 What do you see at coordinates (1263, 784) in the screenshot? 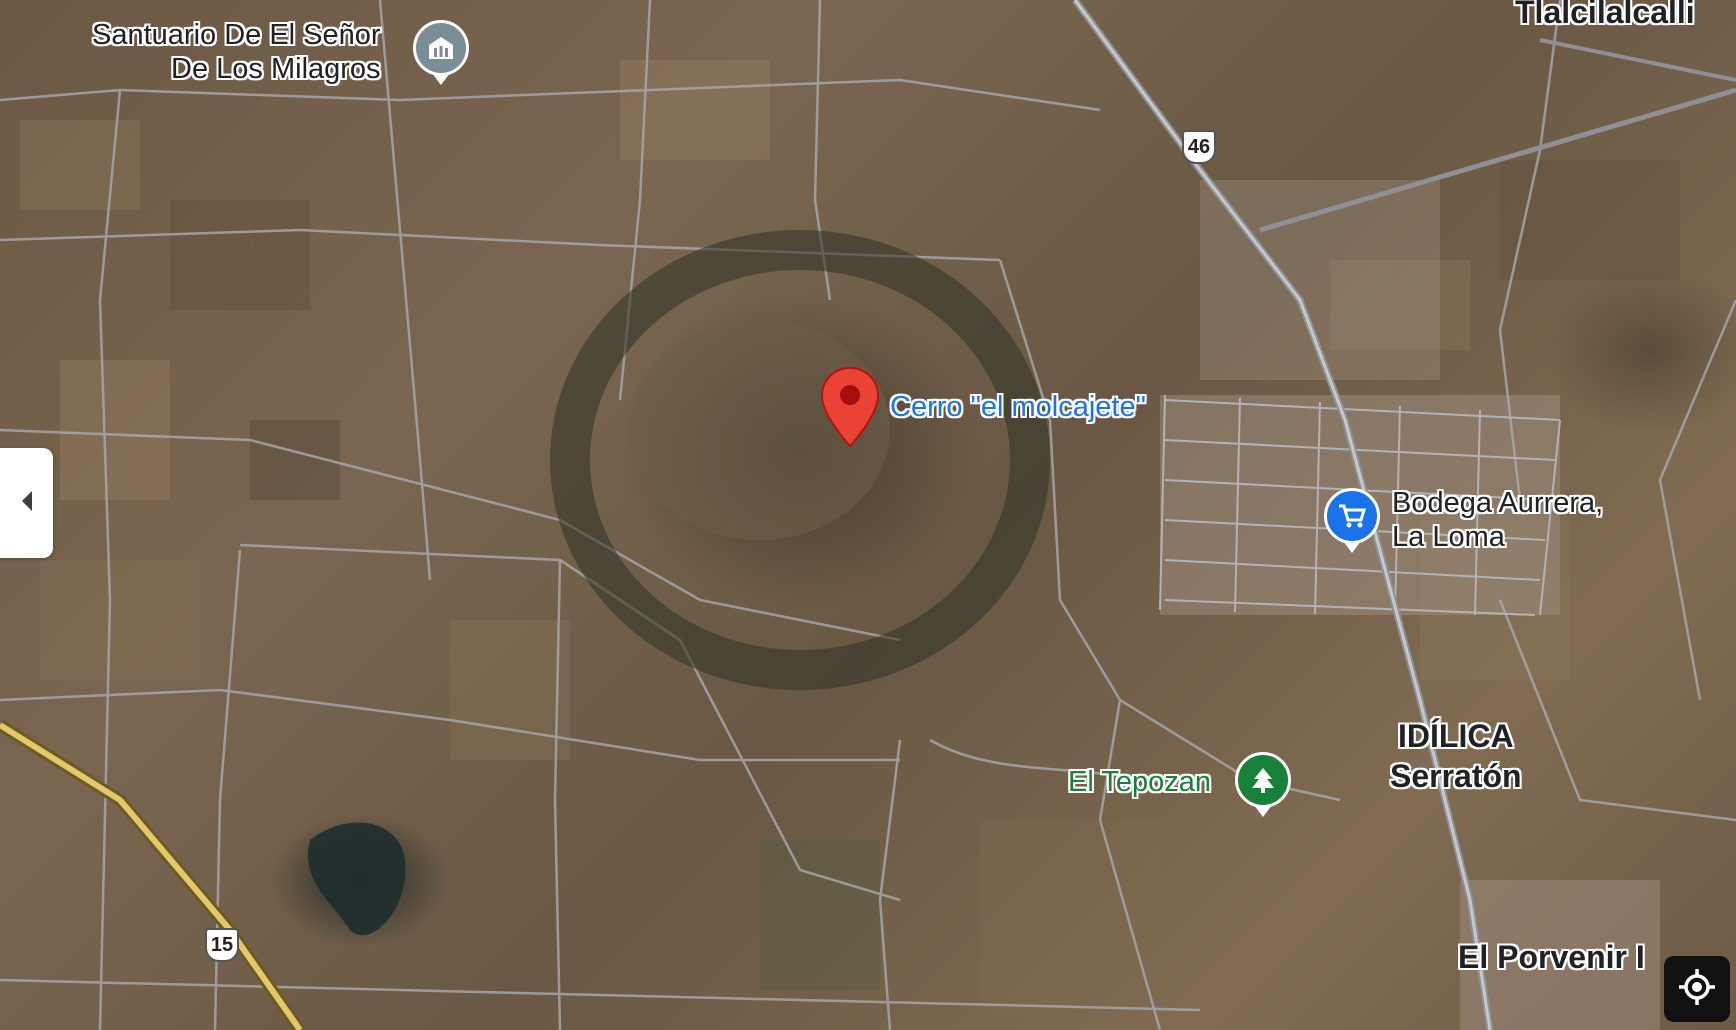
I see `tree-icon` at bounding box center [1263, 784].